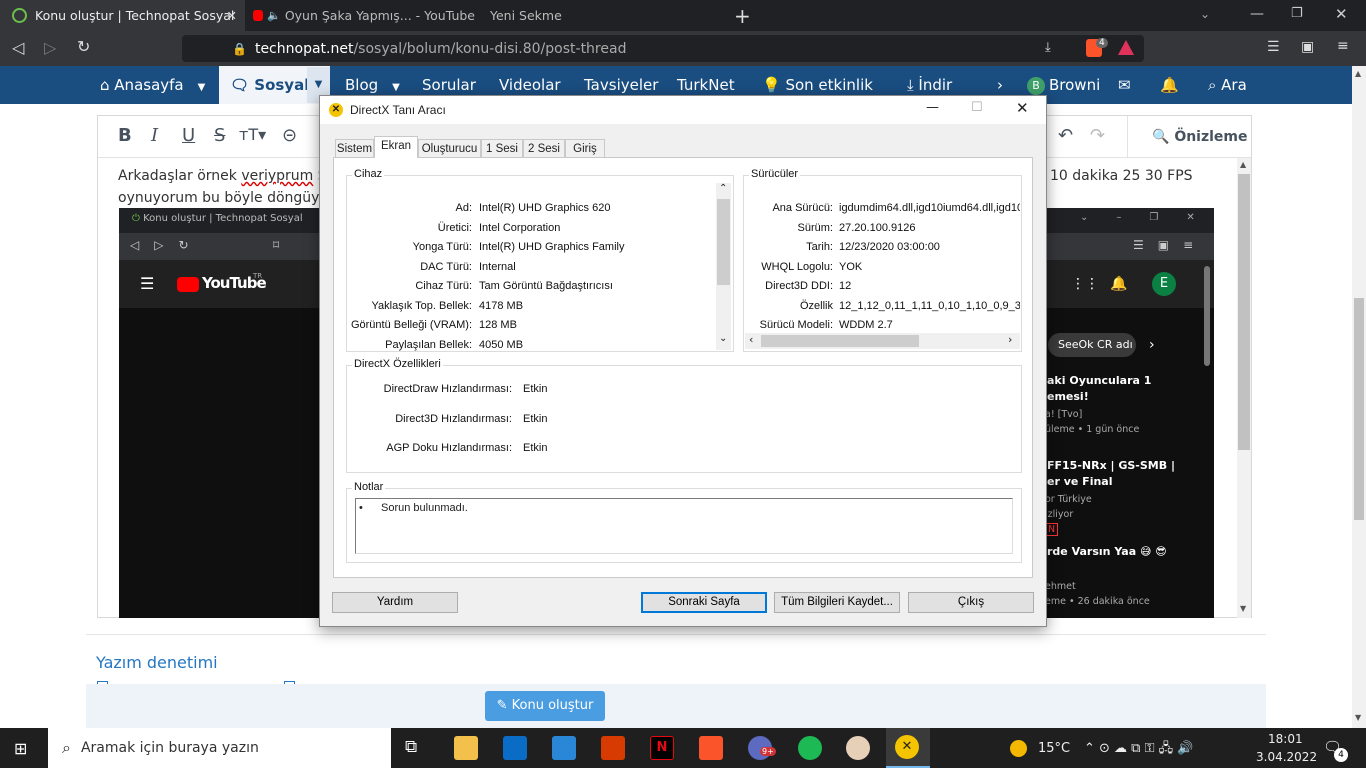 Image resolution: width=1366 pixels, height=768 pixels. What do you see at coordinates (147, 283) in the screenshot?
I see `hamburger-icon: ☰` at bounding box center [147, 283].